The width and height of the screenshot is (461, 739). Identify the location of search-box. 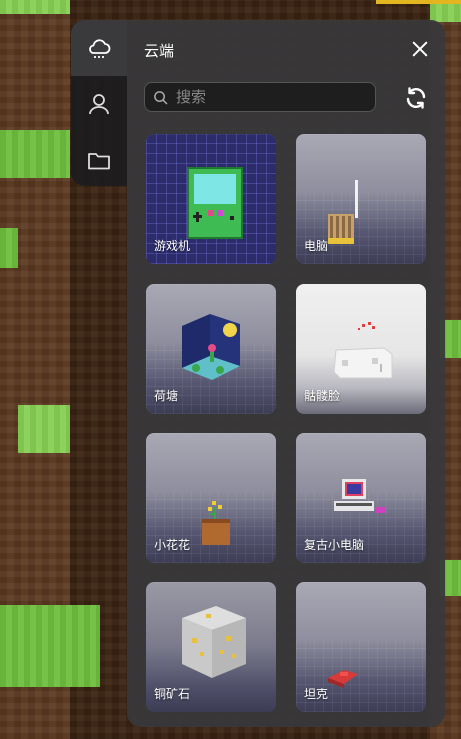
(260, 97).